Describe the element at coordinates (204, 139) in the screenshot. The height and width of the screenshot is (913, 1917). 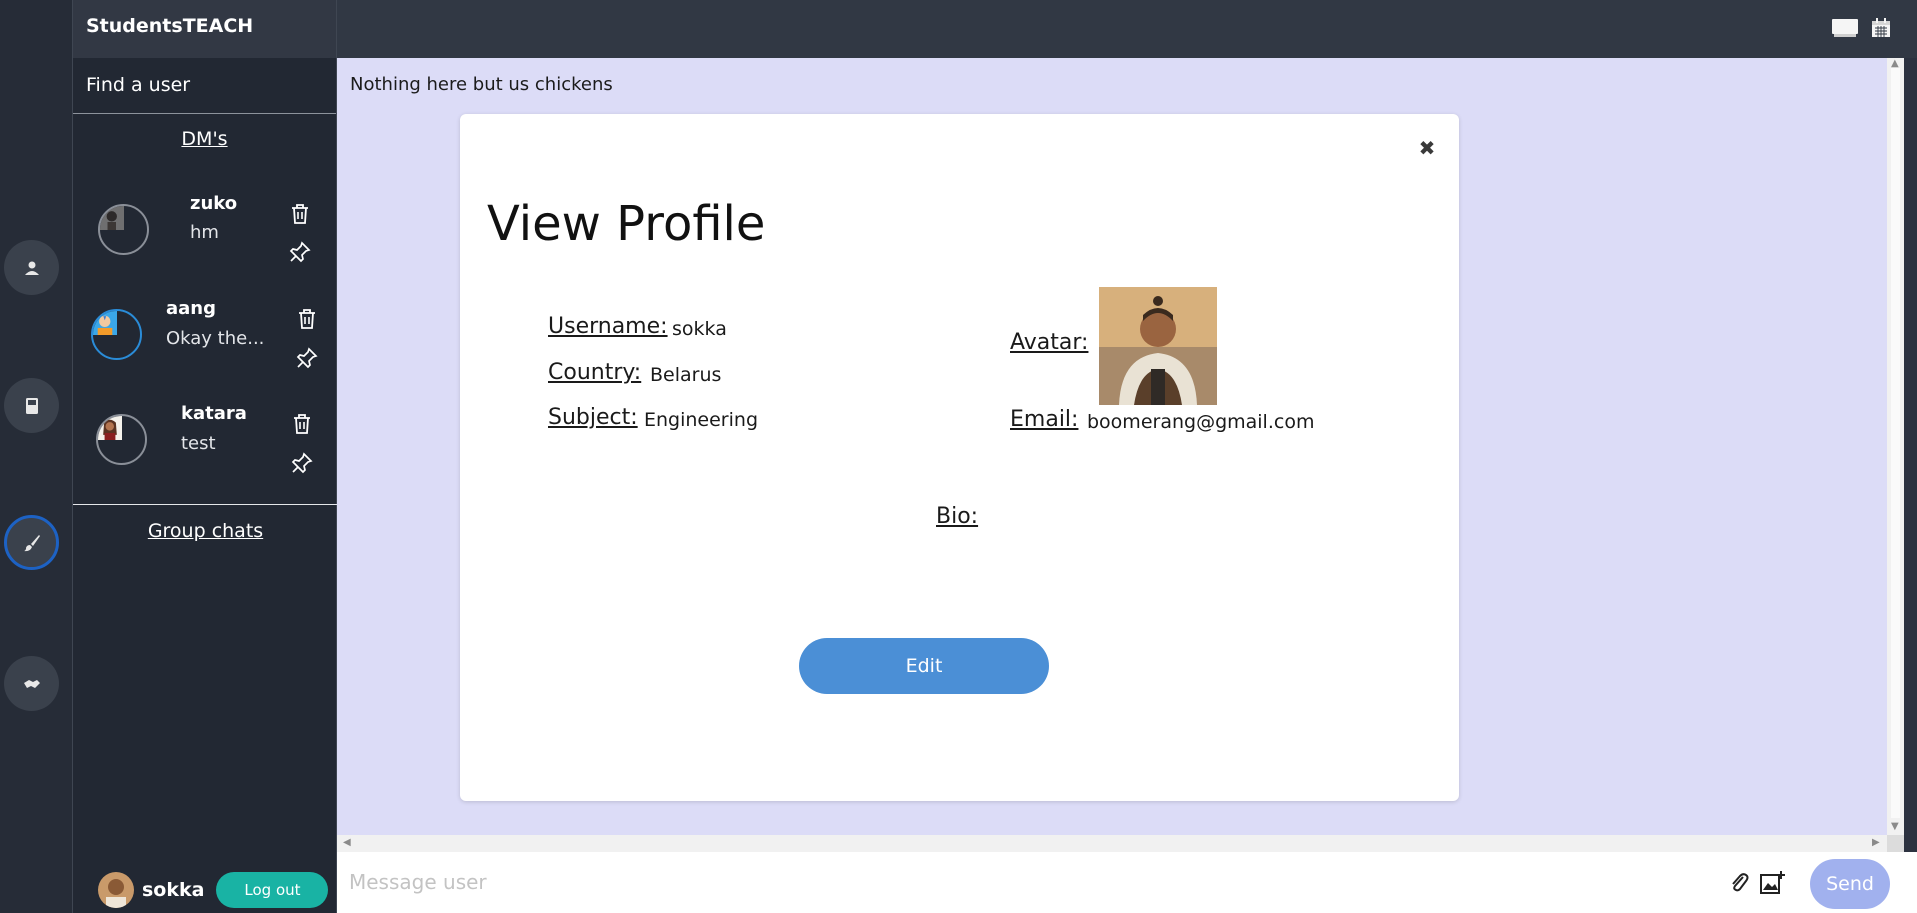
I see `dms-heading: DM's` at that location.